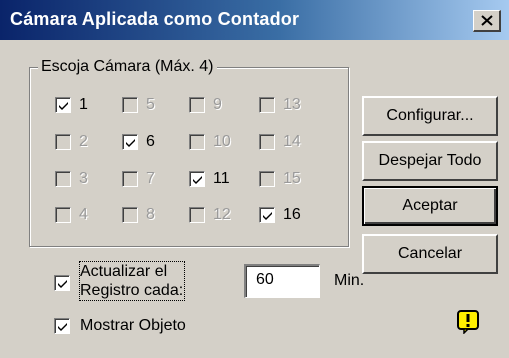 Image resolution: width=509 pixels, height=358 pixels. I want to click on camera-checkbox-1: 1, so click(85, 106).